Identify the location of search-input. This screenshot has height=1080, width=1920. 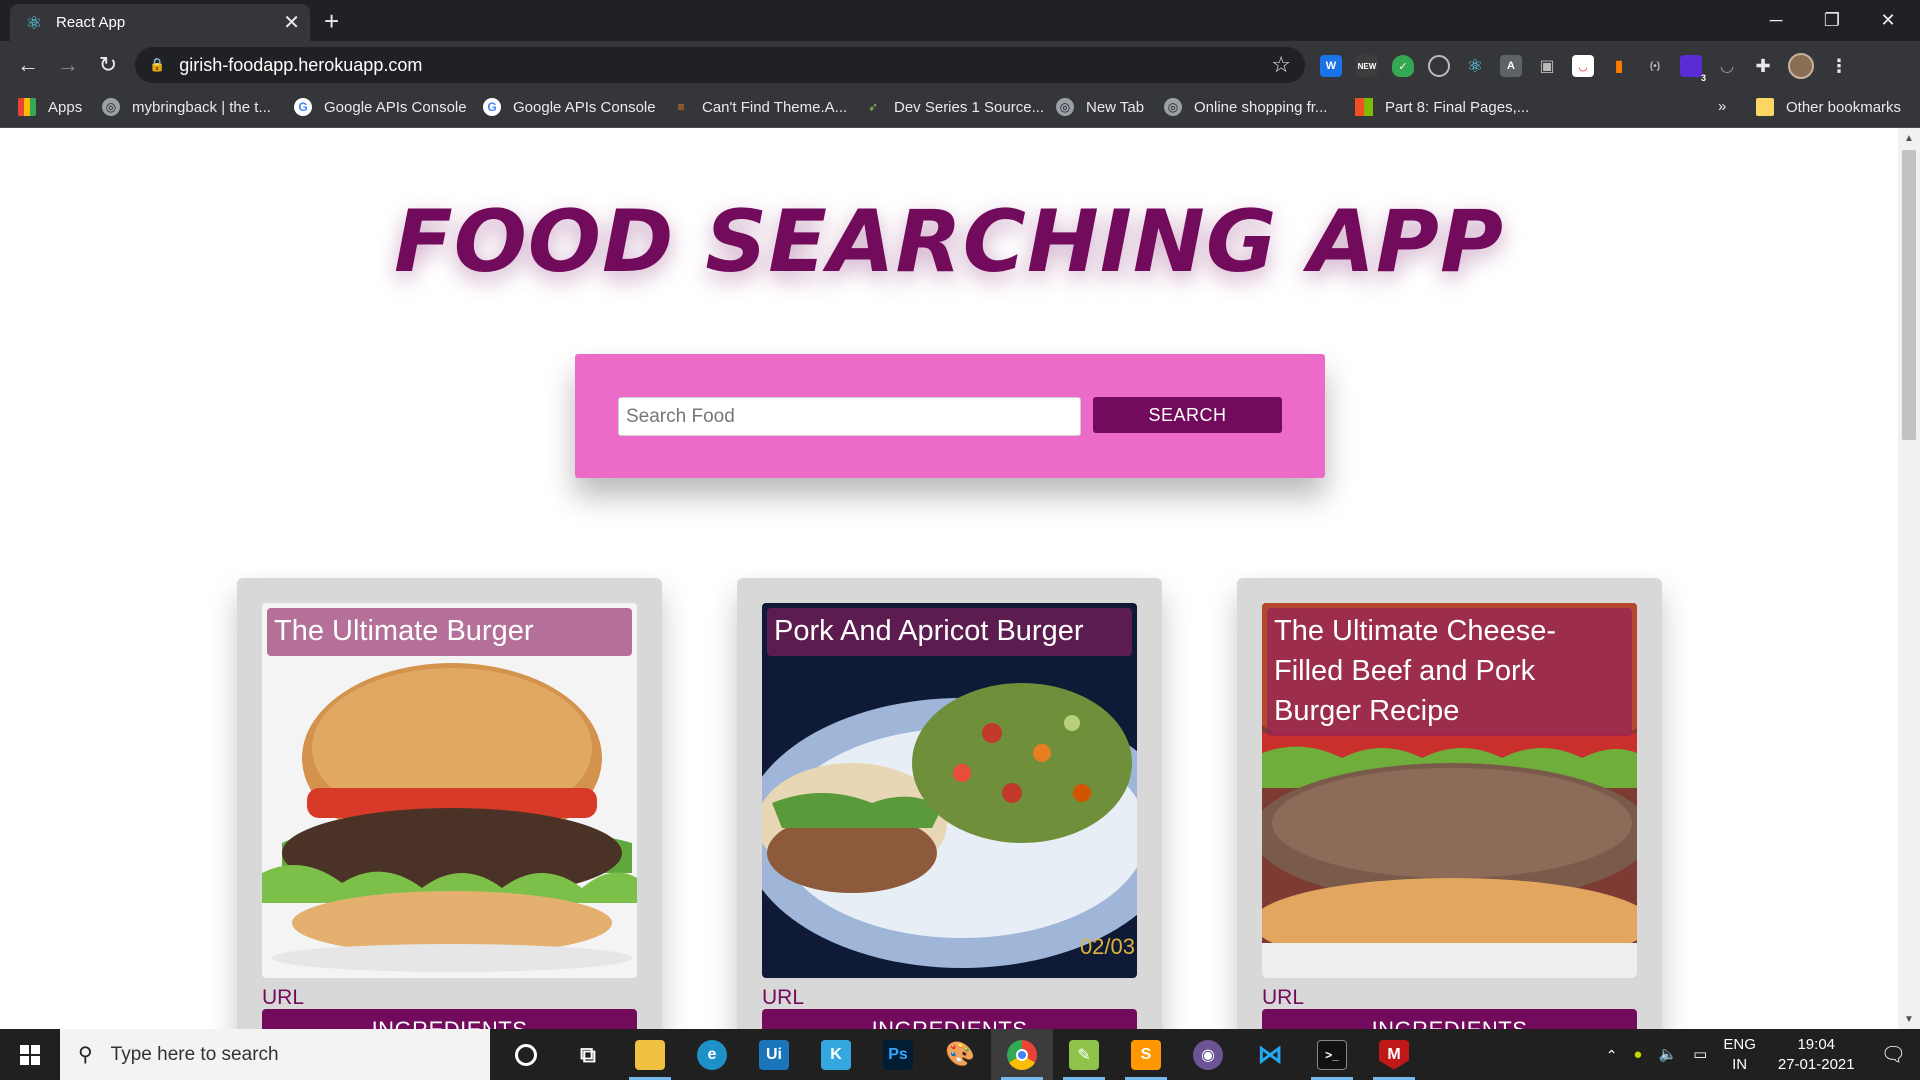
(849, 416).